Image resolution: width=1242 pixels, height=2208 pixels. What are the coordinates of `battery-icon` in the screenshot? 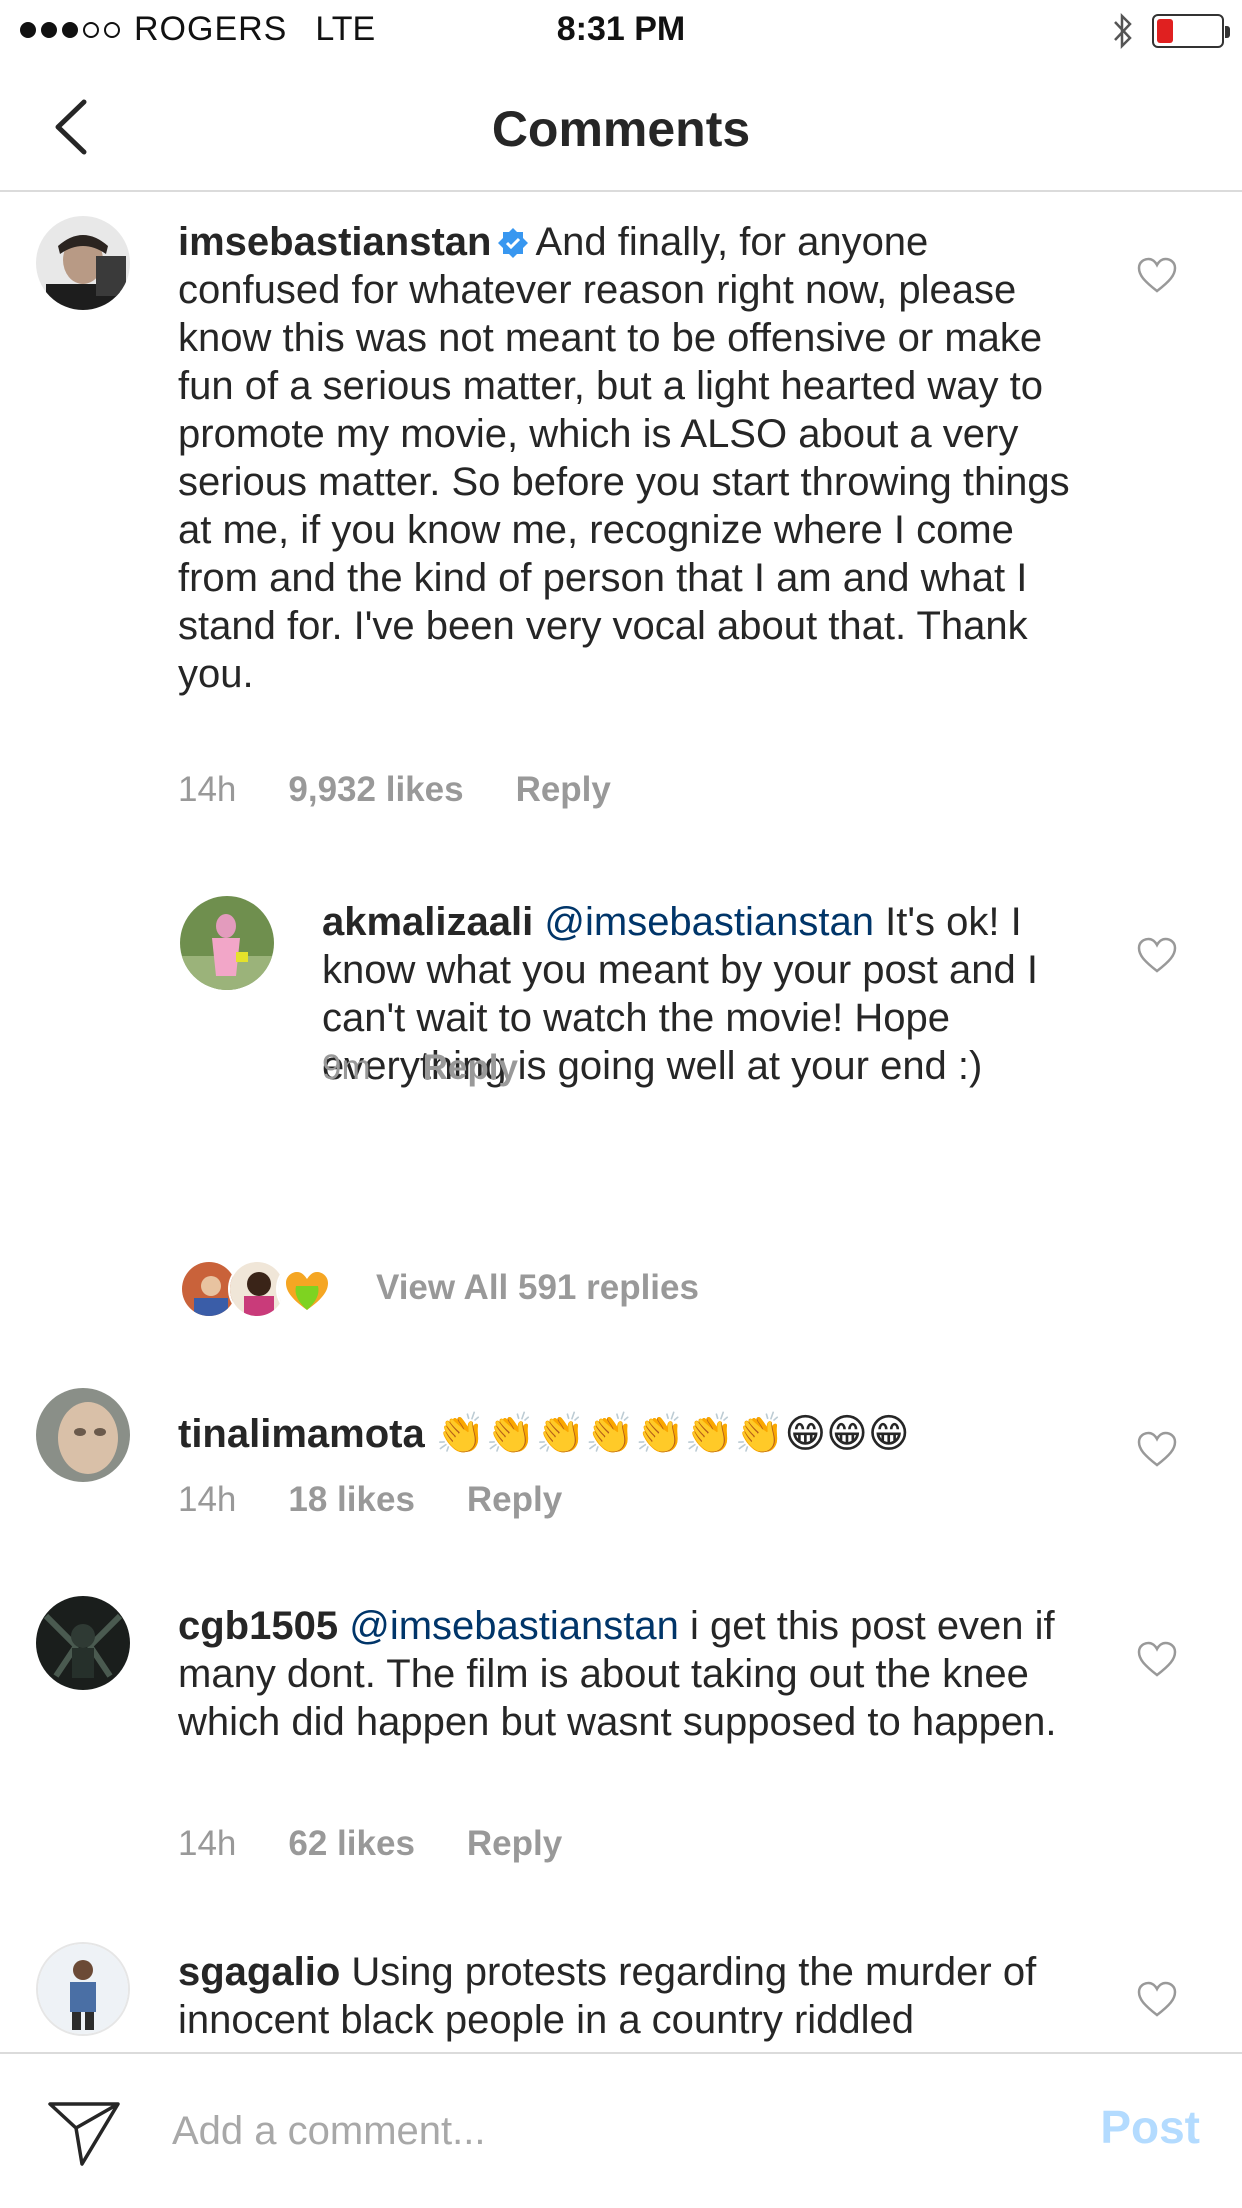 It's located at (1191, 31).